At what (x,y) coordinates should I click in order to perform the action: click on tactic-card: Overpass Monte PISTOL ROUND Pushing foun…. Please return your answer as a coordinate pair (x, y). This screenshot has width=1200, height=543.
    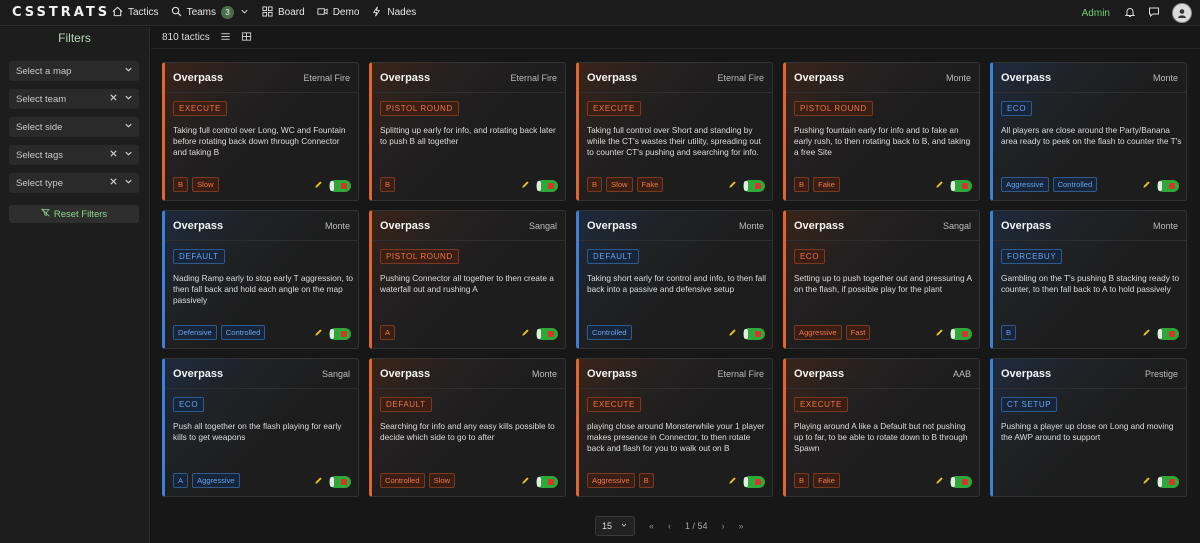
    Looking at the image, I should click on (881, 131).